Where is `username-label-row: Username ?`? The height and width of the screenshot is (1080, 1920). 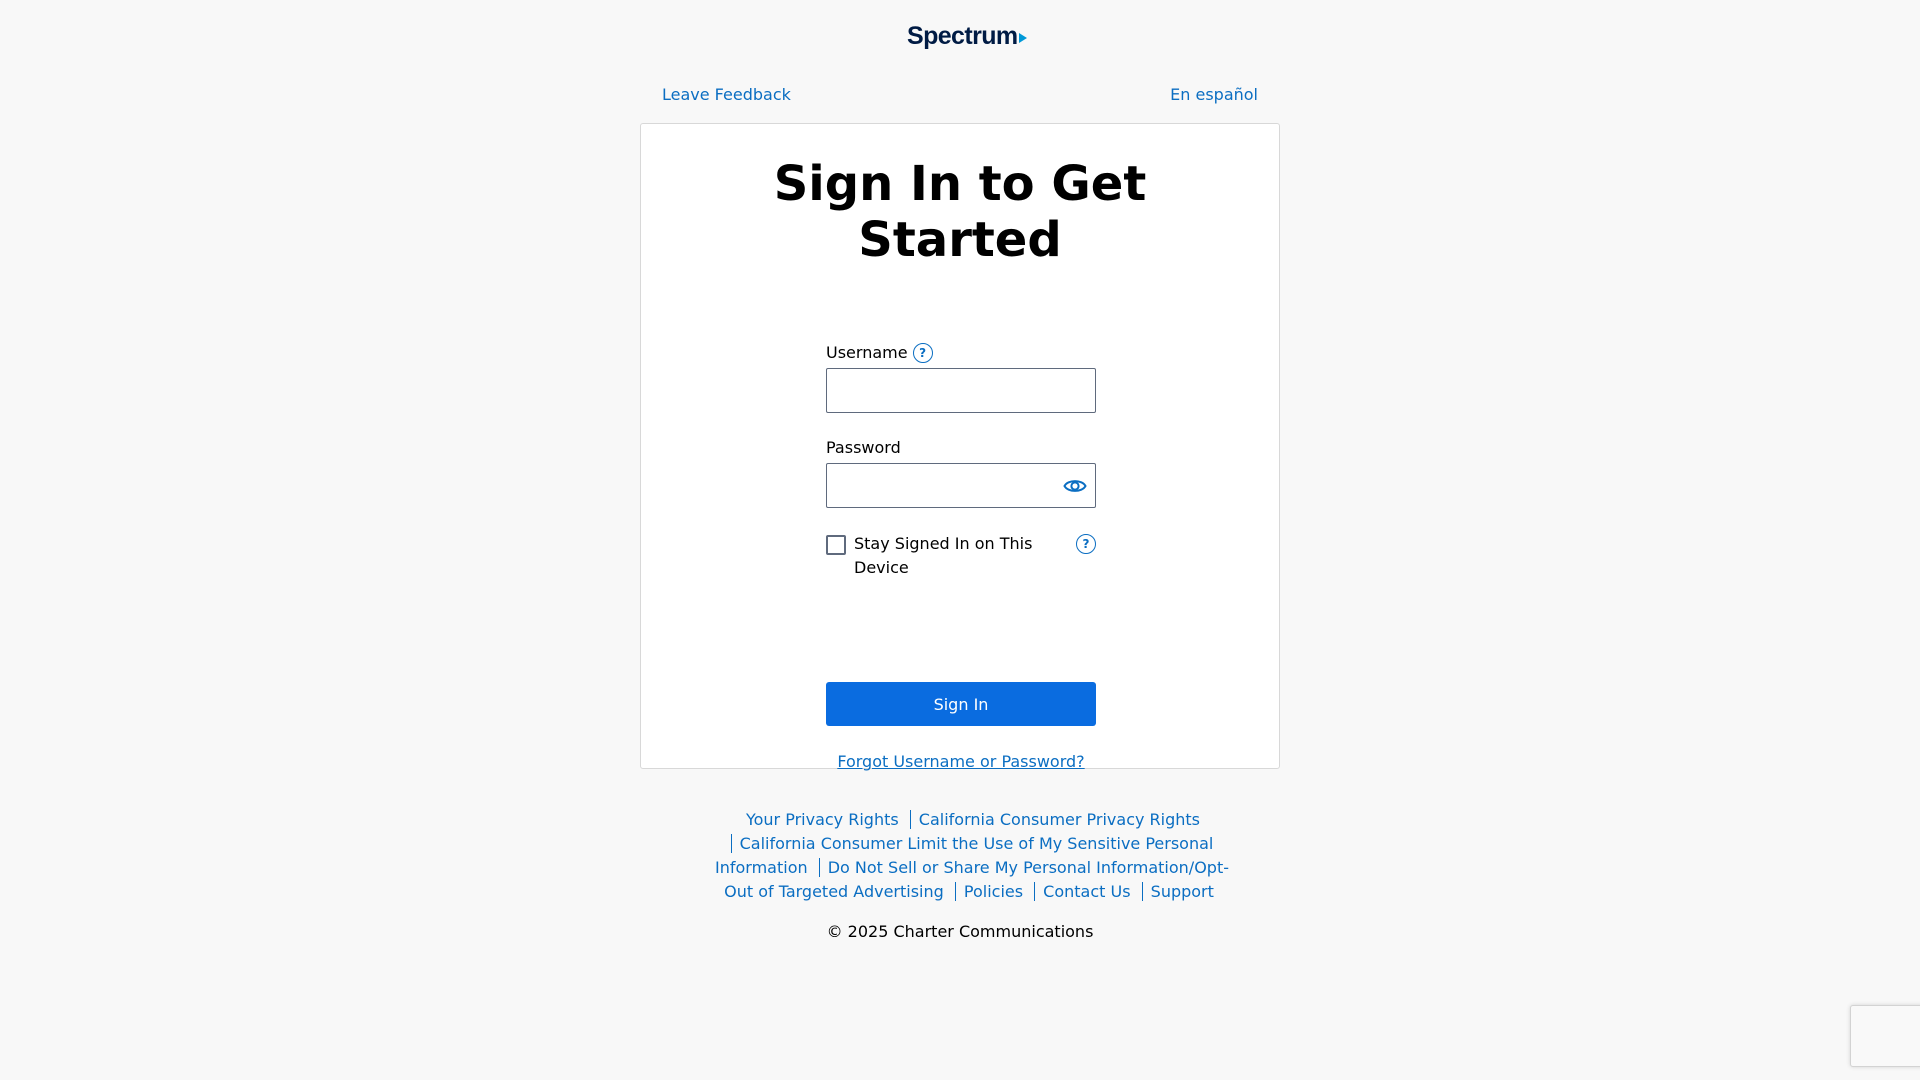
username-label-row: Username ? is located at coordinates (961, 353).